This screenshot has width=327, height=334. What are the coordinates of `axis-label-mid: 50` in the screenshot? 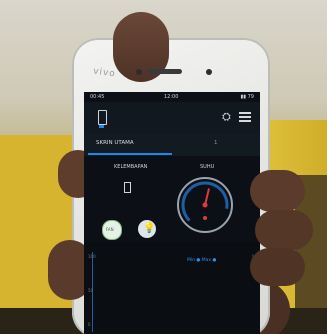 It's located at (91, 290).